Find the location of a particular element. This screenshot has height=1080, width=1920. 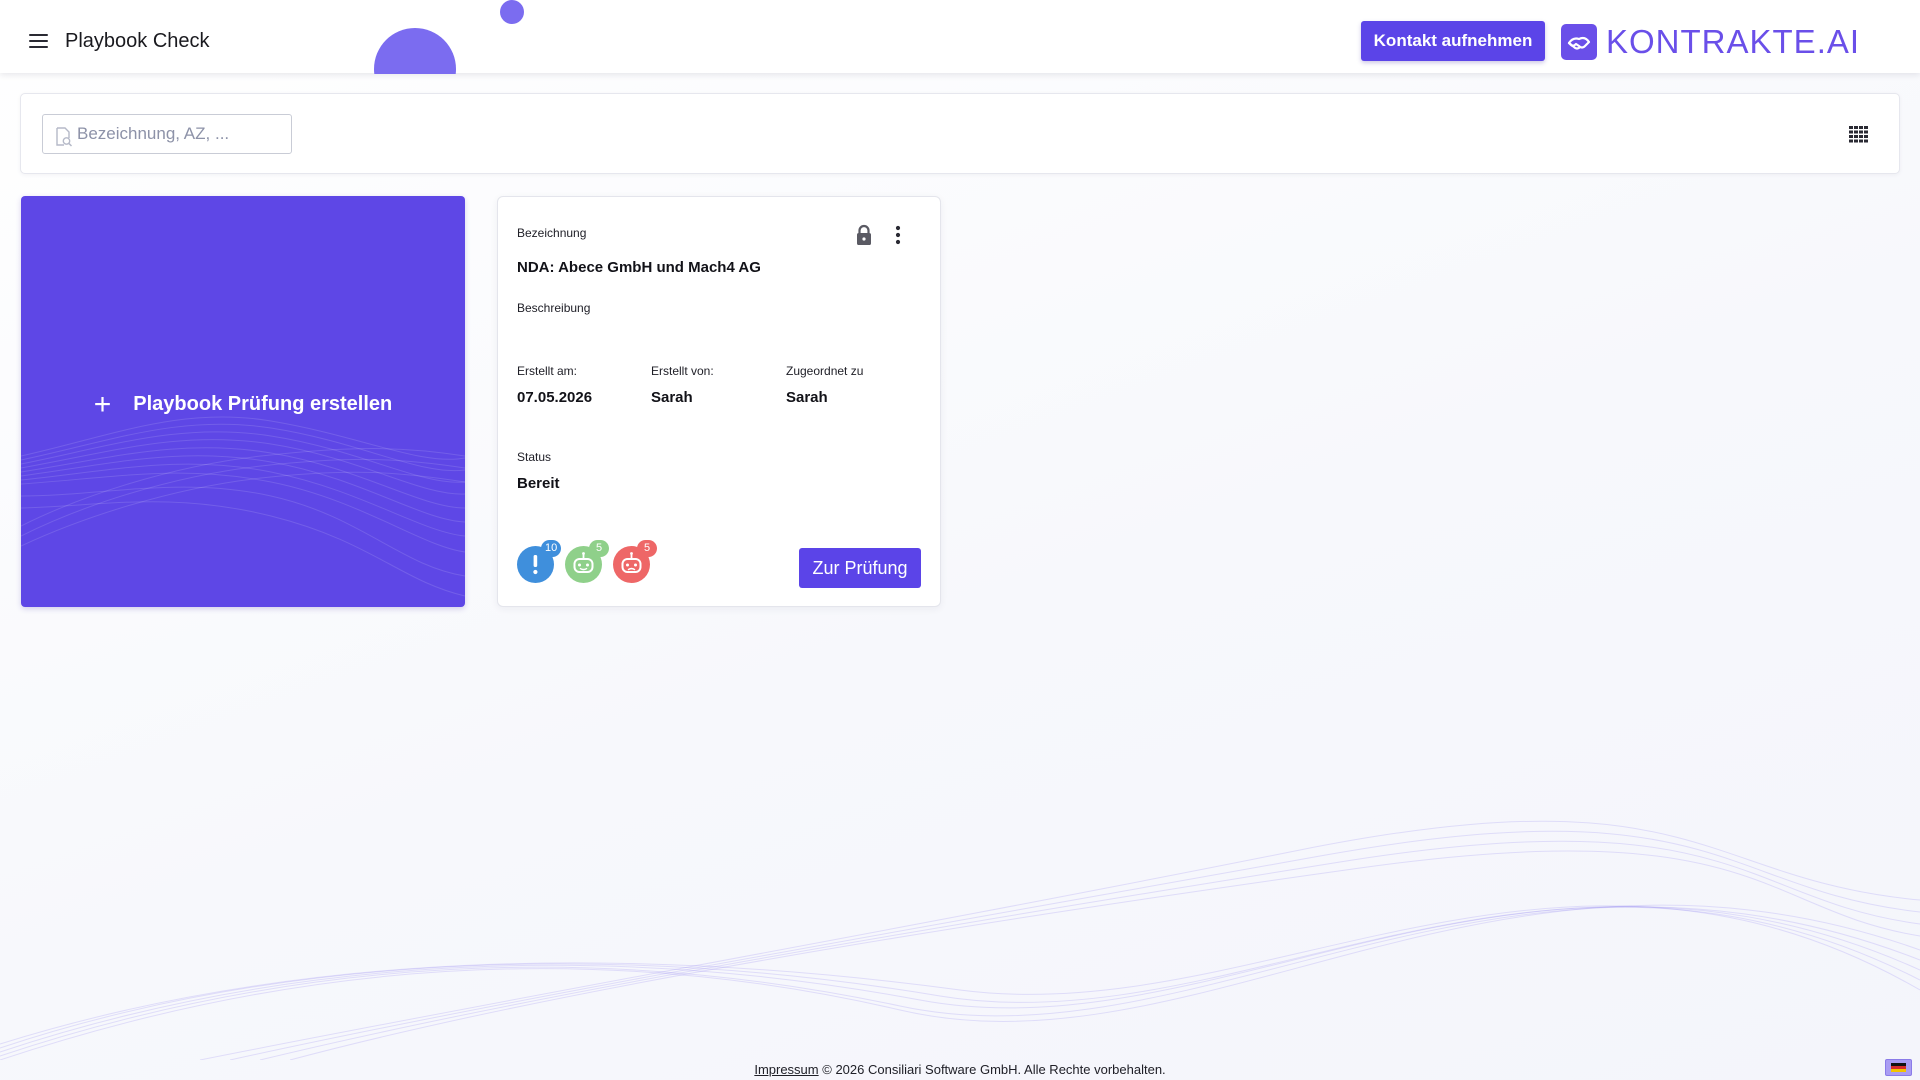

brand-name: KONTRAKTE.AI is located at coordinates (1733, 42).